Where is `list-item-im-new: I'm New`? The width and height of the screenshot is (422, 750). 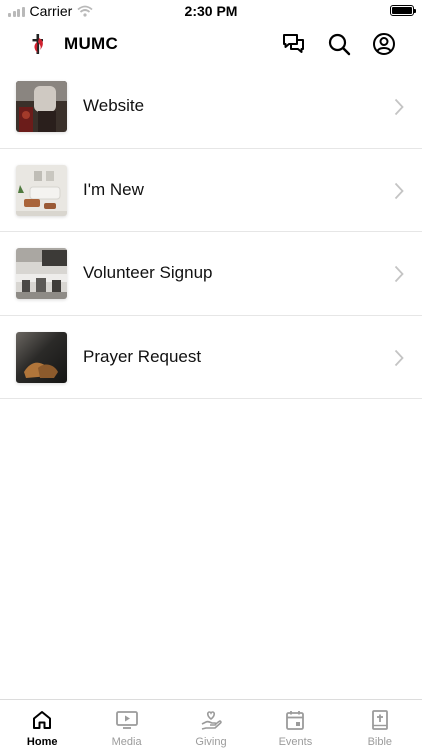
list-item-im-new: I'm New is located at coordinates (211, 190).